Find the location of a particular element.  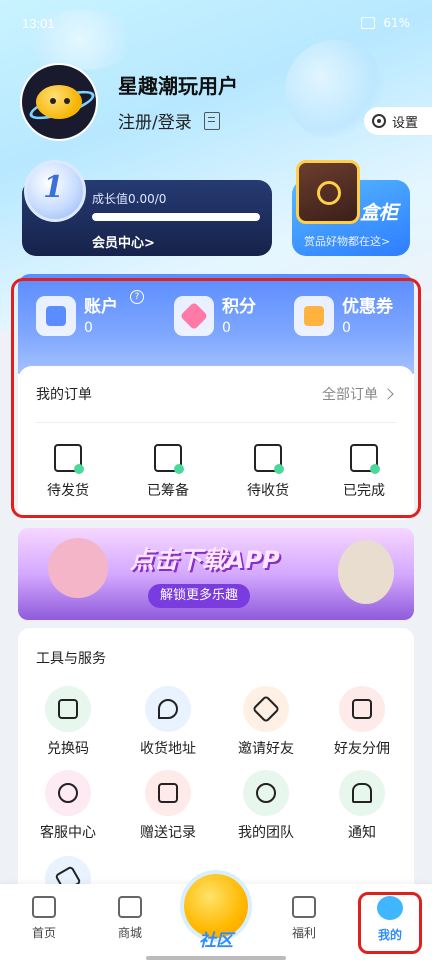

tab-shop: 商城 is located at coordinates (130, 918).